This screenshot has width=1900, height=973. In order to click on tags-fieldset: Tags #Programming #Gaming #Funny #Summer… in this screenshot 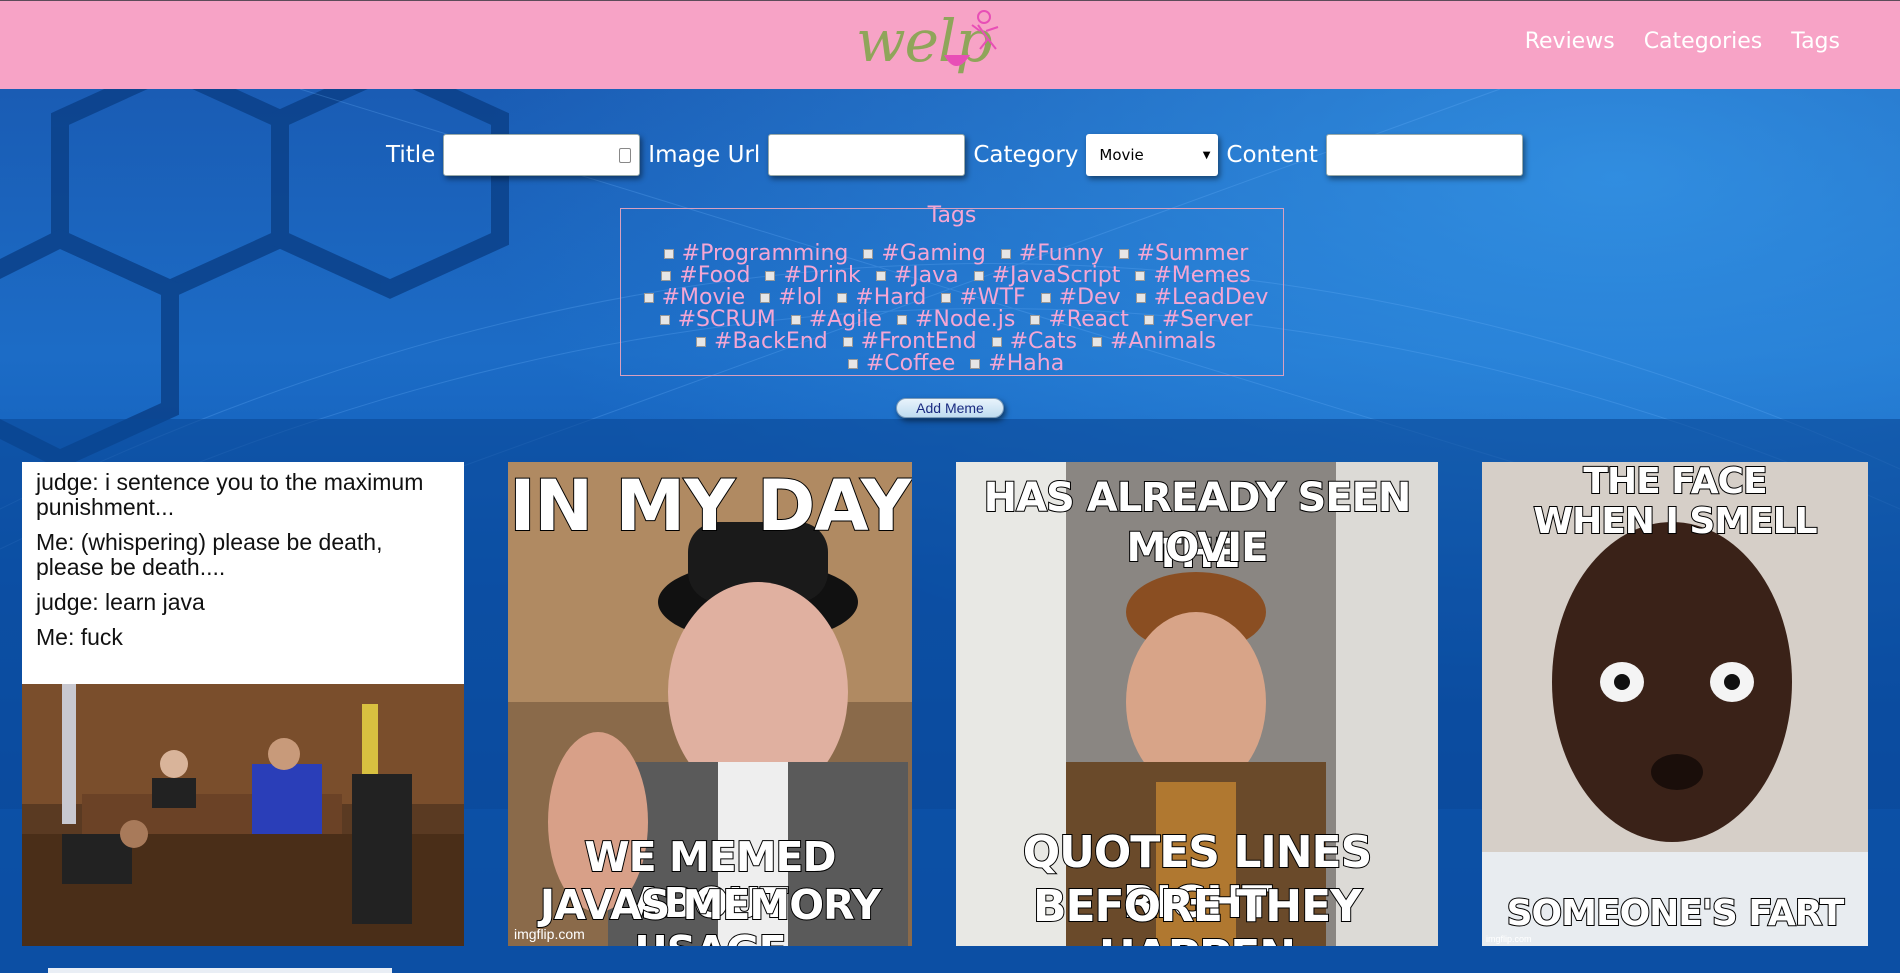, I will do `click(952, 289)`.